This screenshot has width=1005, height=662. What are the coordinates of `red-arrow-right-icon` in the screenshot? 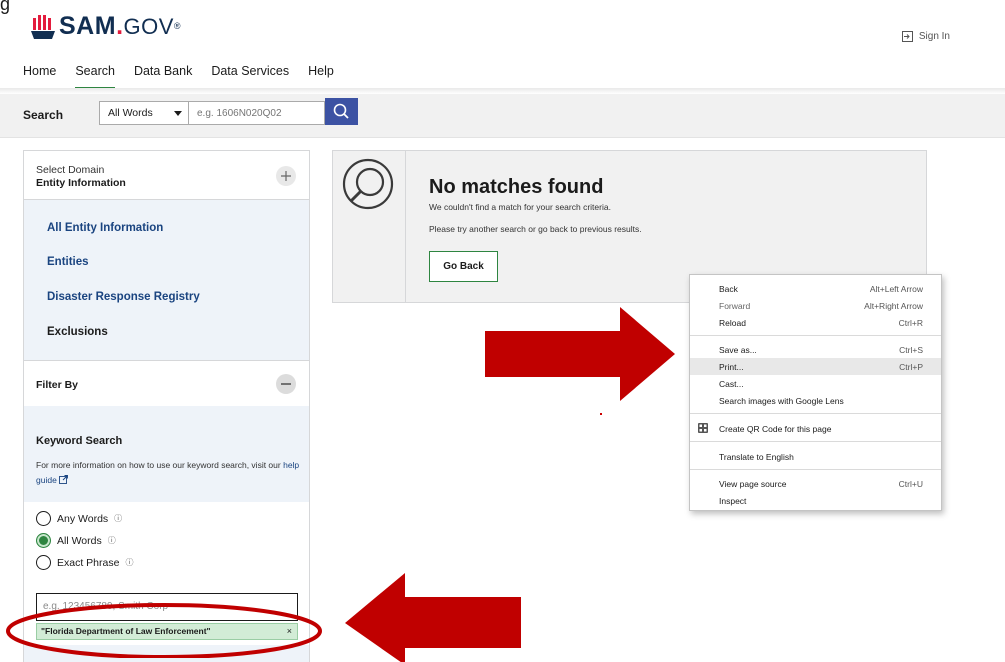 It's located at (580, 354).